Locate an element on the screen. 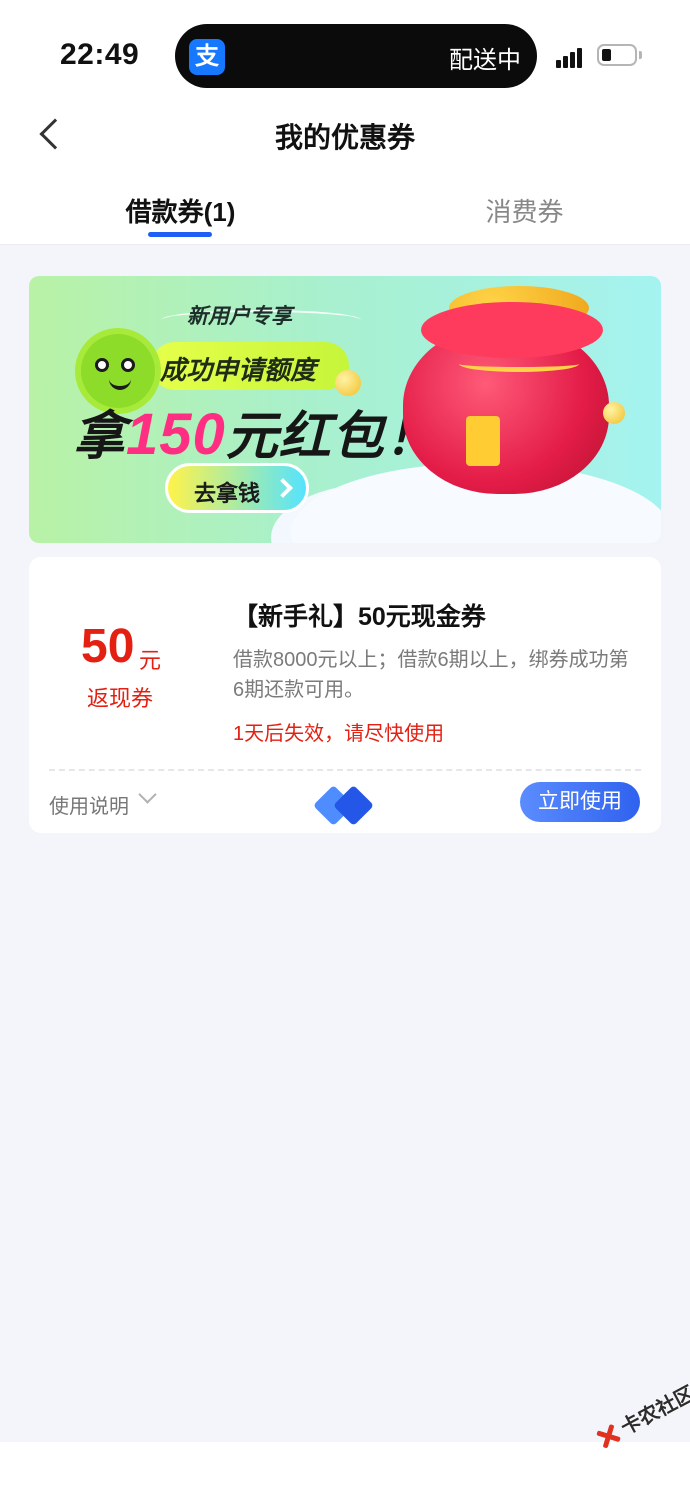 This screenshot has width=690, height=1500. bottom-safe-area is located at coordinates (345, 1471).